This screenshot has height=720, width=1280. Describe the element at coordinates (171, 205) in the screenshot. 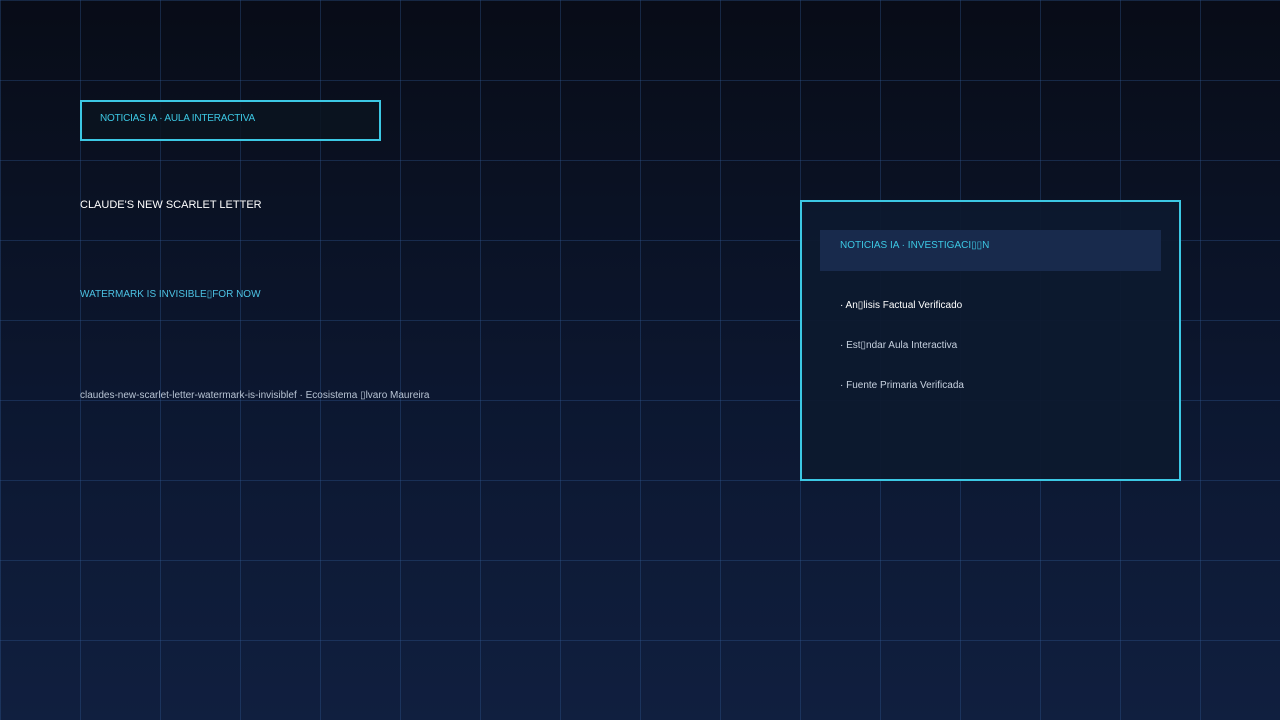

I see `article-title: CLAUDE'S NEW SCARLET LETTER` at that location.